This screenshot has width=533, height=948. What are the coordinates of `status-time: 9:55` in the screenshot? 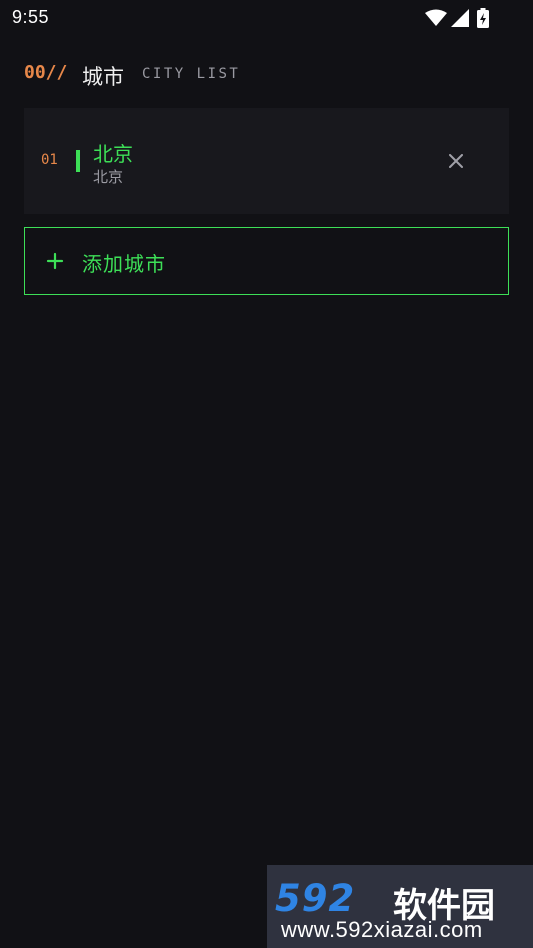 It's located at (31, 17).